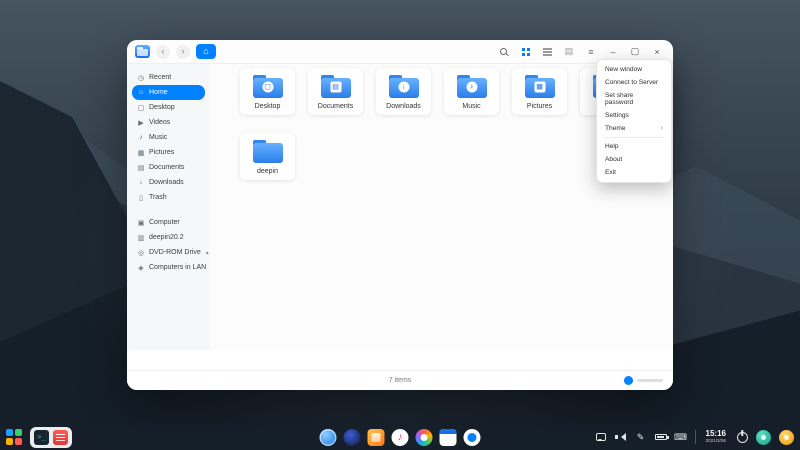  What do you see at coordinates (183, 51) in the screenshot?
I see `forward-button: ›` at bounding box center [183, 51].